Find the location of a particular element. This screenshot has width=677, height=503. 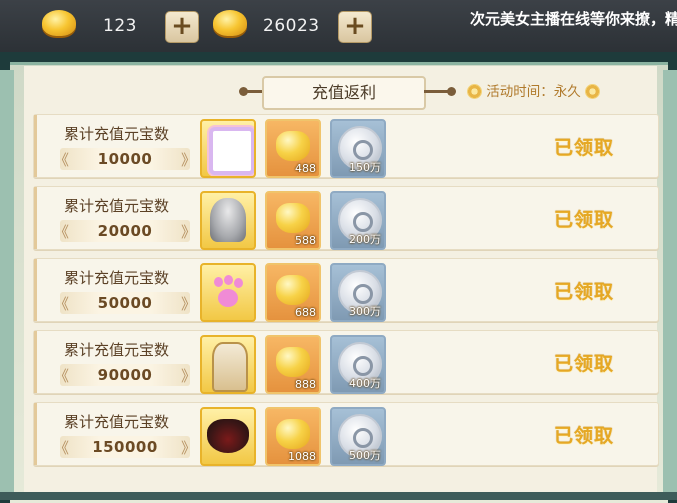

panel-bottom-edge is located at coordinates (338, 496).